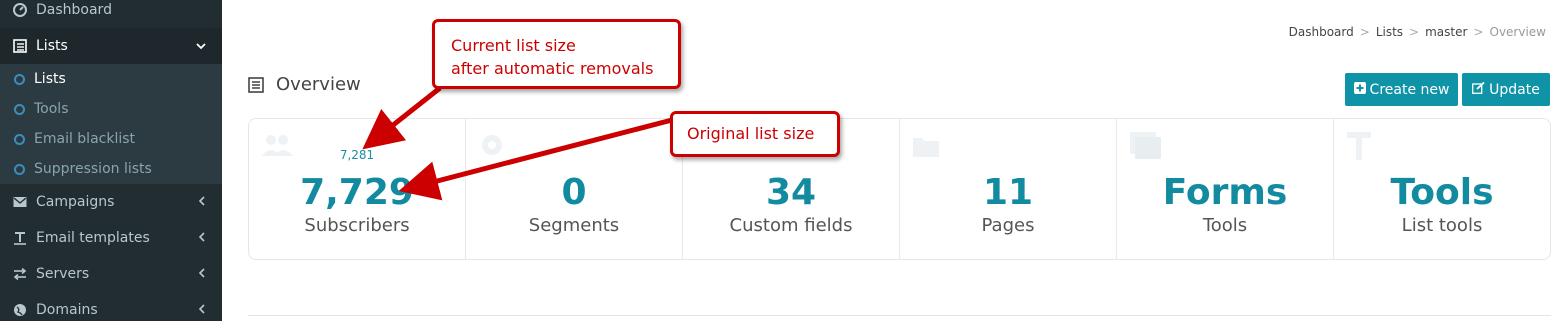 The image size is (1568, 321). Describe the element at coordinates (1446, 32) in the screenshot. I see `breadcrumb-master: master` at that location.